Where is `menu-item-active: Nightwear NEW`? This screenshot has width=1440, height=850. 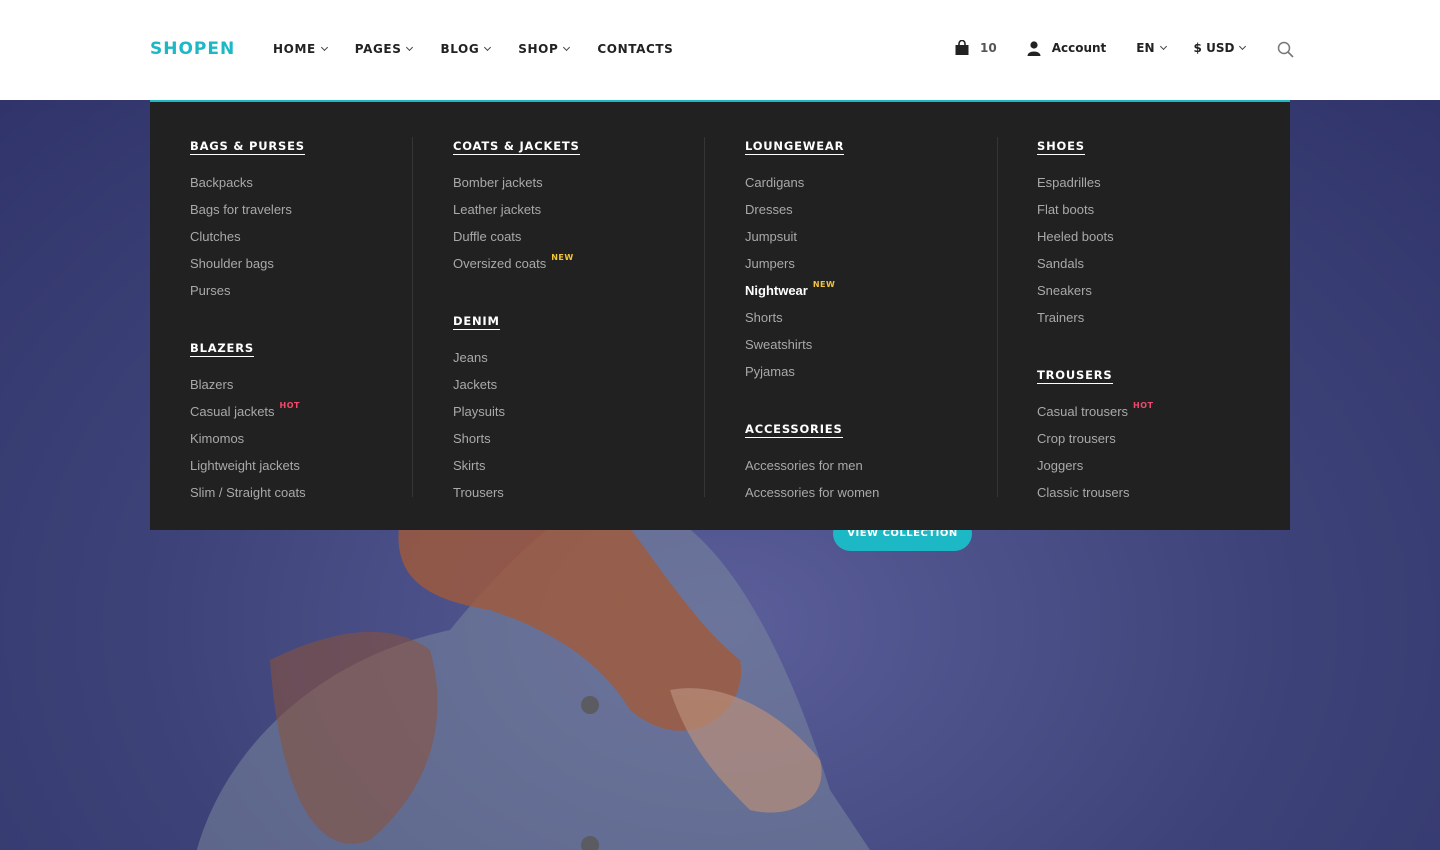 menu-item-active: Nightwear NEW is located at coordinates (871, 294).